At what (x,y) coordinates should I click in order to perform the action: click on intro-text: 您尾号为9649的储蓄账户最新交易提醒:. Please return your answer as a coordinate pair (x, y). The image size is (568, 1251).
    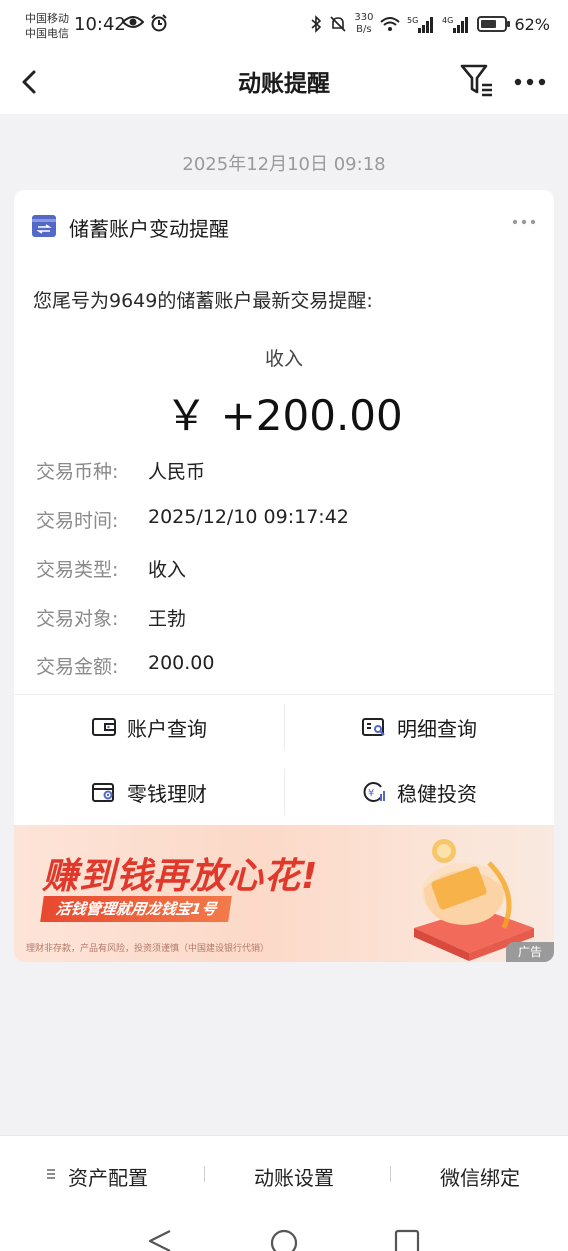
    Looking at the image, I should click on (203, 301).